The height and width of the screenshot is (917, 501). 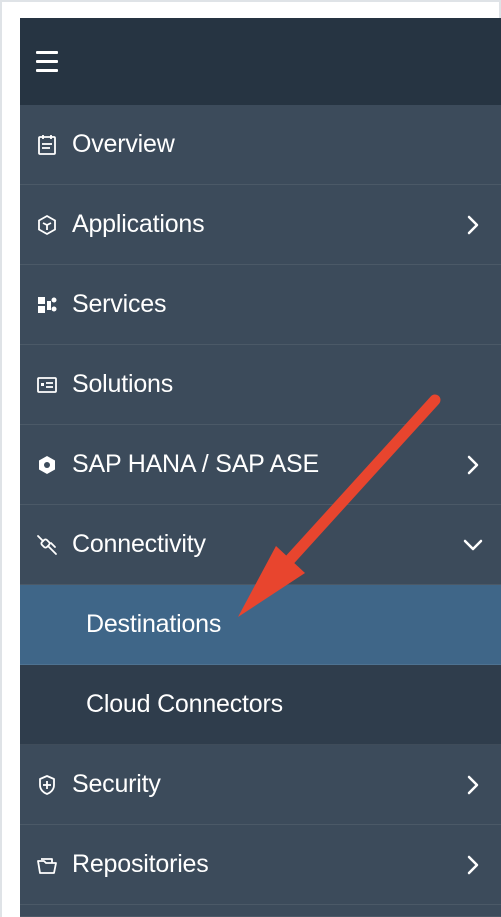 What do you see at coordinates (260, 785) in the screenshot?
I see `nav-item-security: Security` at bounding box center [260, 785].